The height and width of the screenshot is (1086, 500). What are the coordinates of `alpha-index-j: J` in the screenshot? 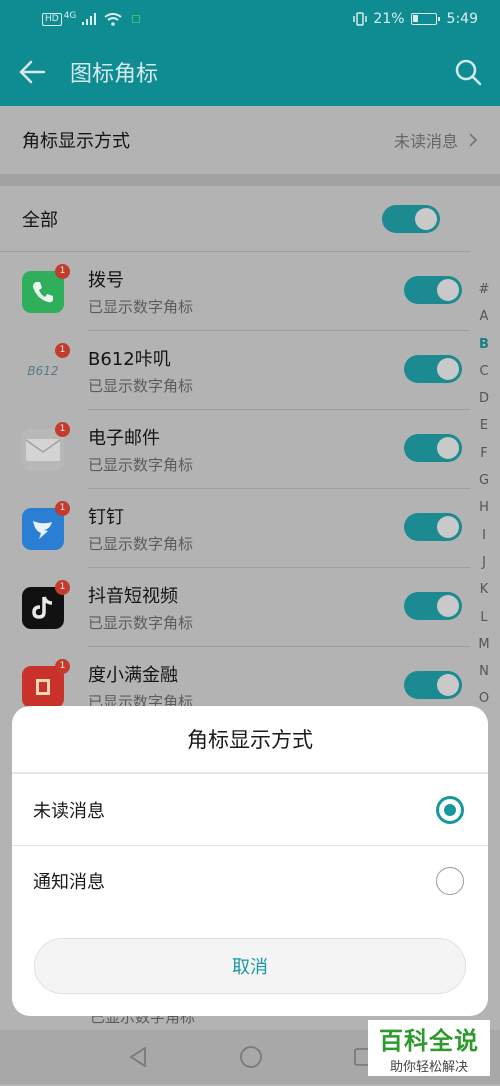 It's located at (484, 562).